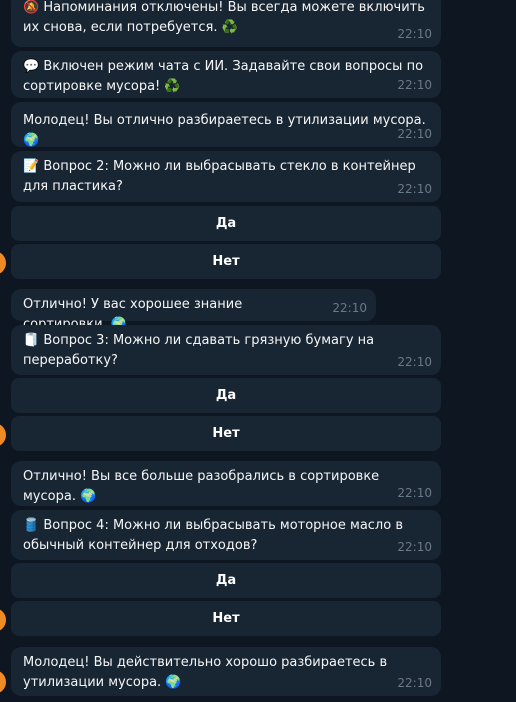 Image resolution: width=516 pixels, height=702 pixels. What do you see at coordinates (31, 525) in the screenshot?
I see `oil-drum-icon: 🛢️` at bounding box center [31, 525].